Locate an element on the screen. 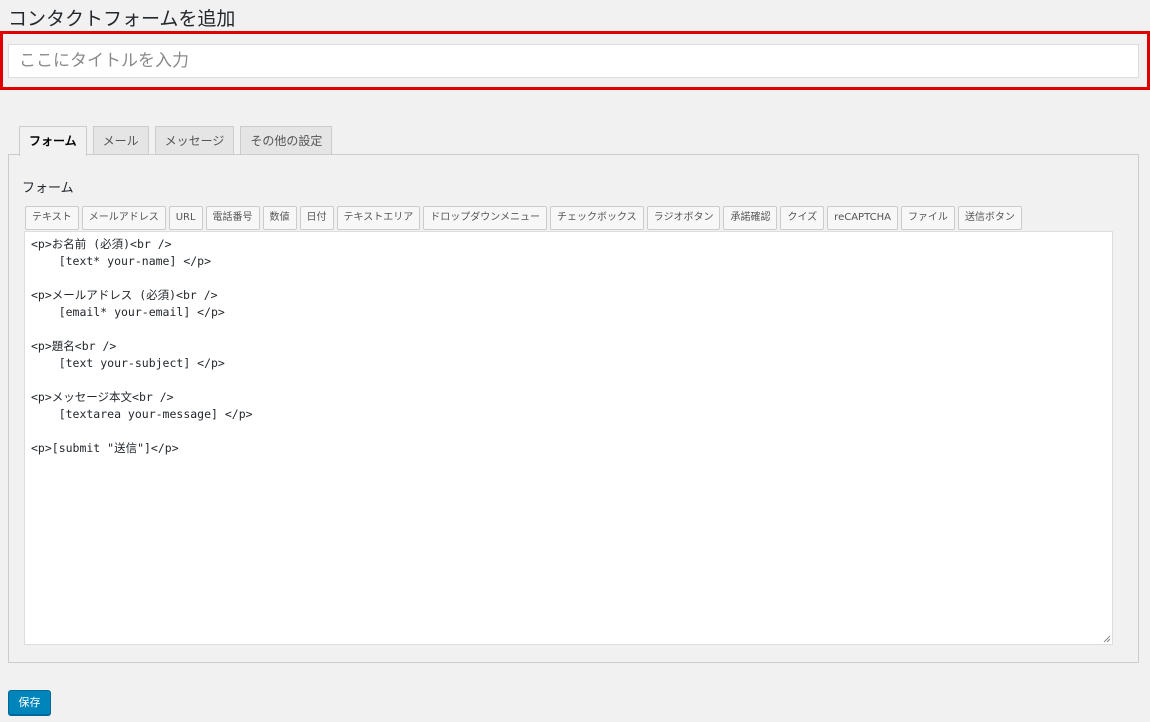  tag-button-file: ファイル is located at coordinates (927, 218).